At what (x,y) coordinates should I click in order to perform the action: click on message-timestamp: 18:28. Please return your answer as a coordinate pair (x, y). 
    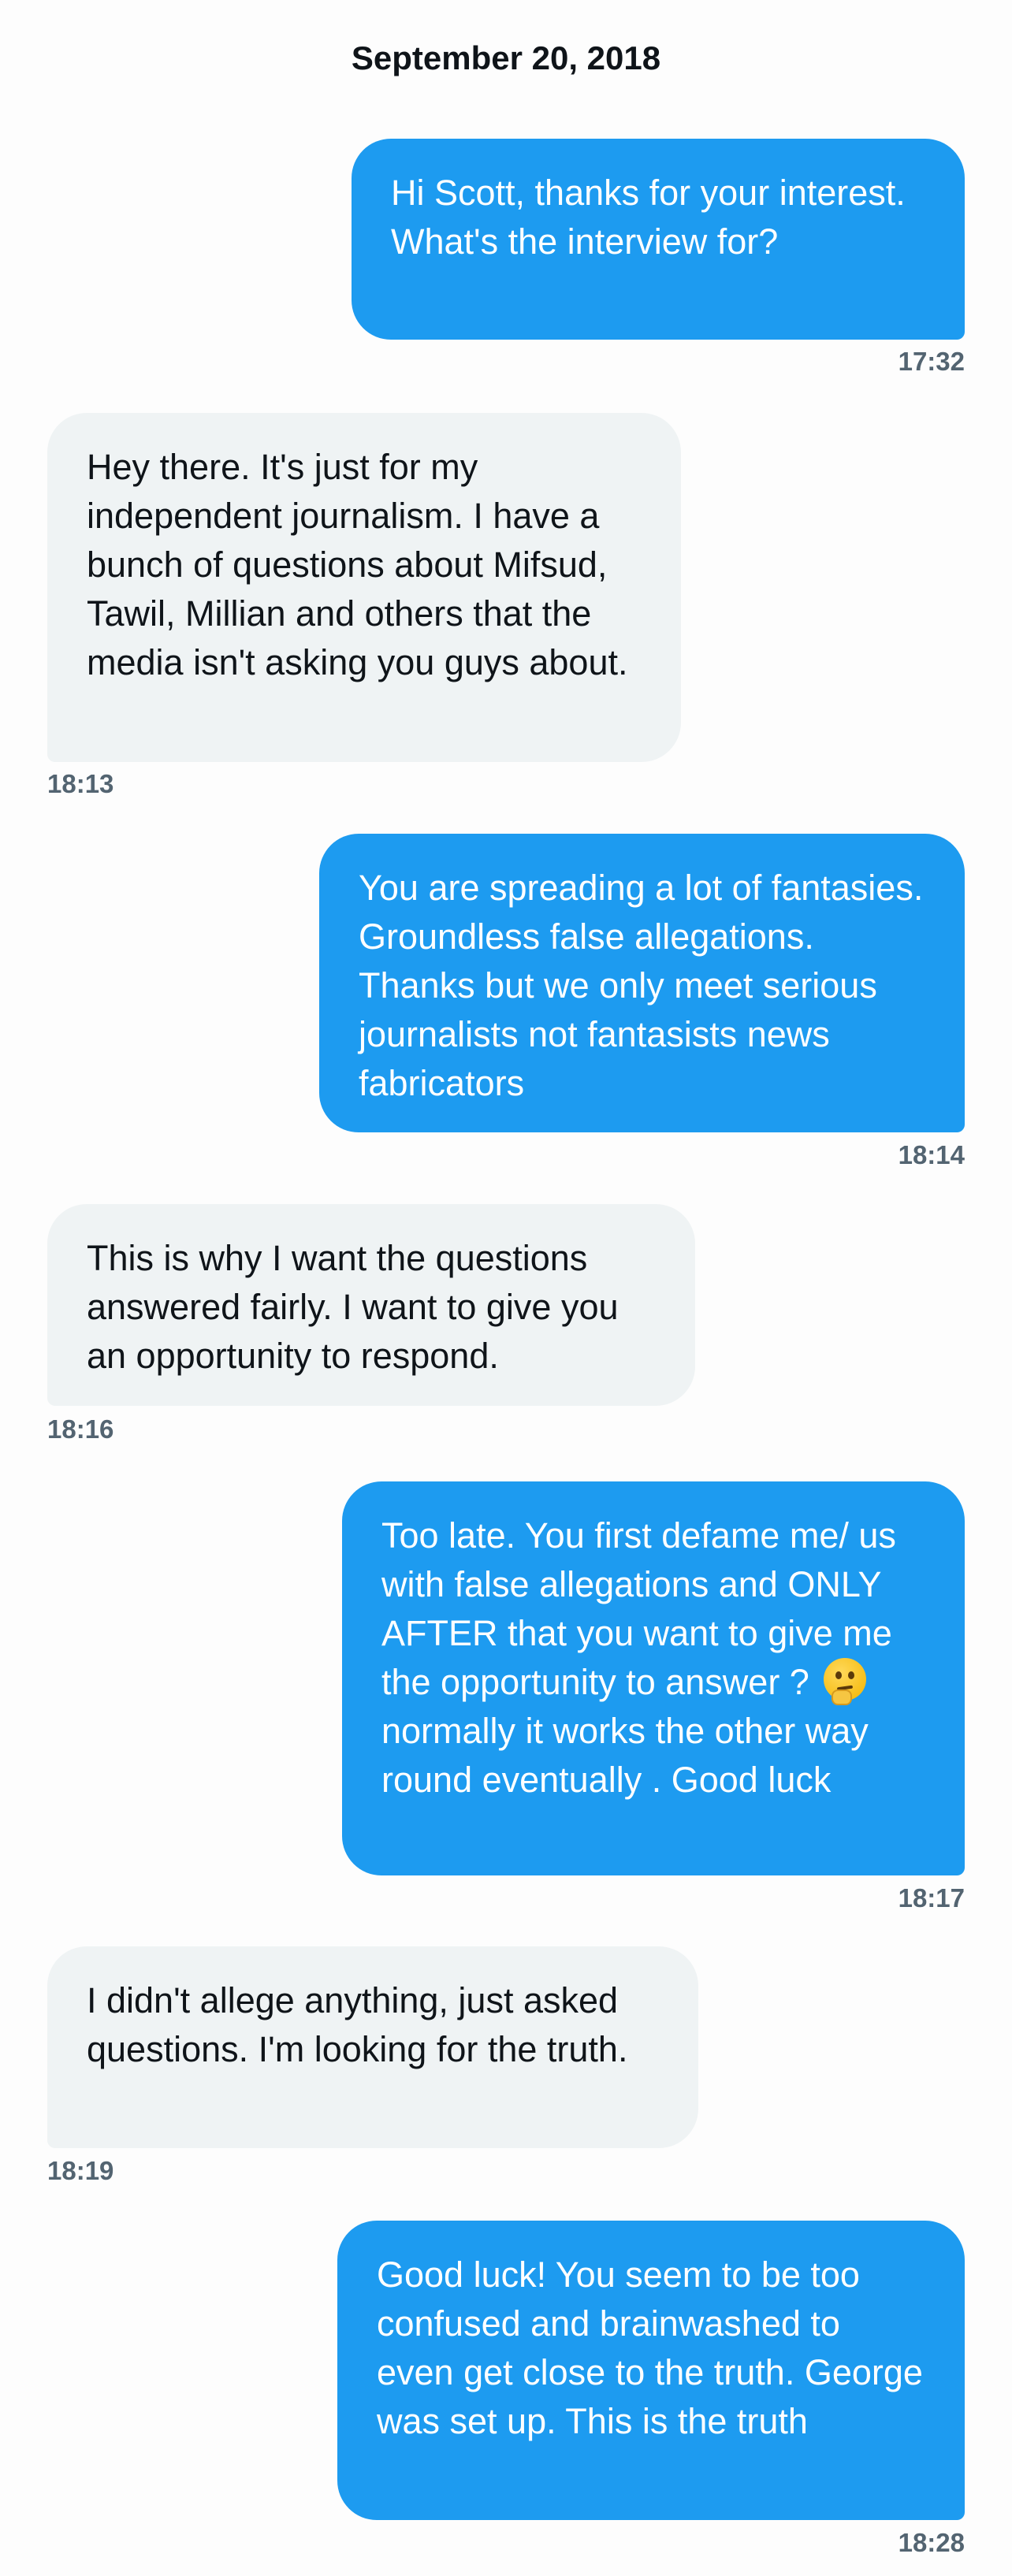
    Looking at the image, I should click on (931, 2542).